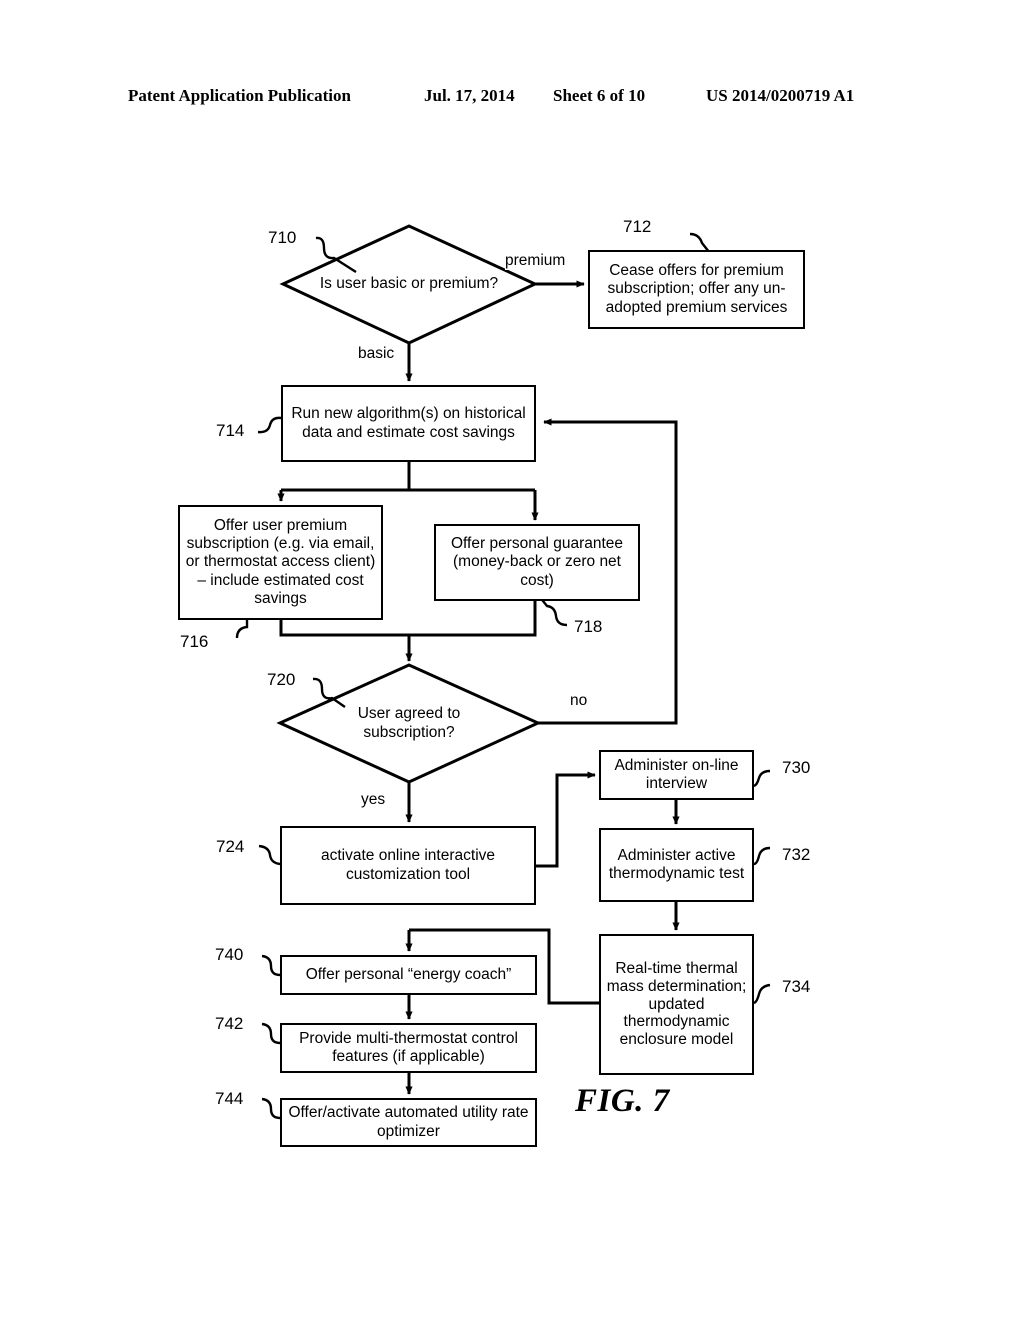 The height and width of the screenshot is (1320, 1024). I want to click on process-730-label: Administer on-line interview, so click(676, 774).